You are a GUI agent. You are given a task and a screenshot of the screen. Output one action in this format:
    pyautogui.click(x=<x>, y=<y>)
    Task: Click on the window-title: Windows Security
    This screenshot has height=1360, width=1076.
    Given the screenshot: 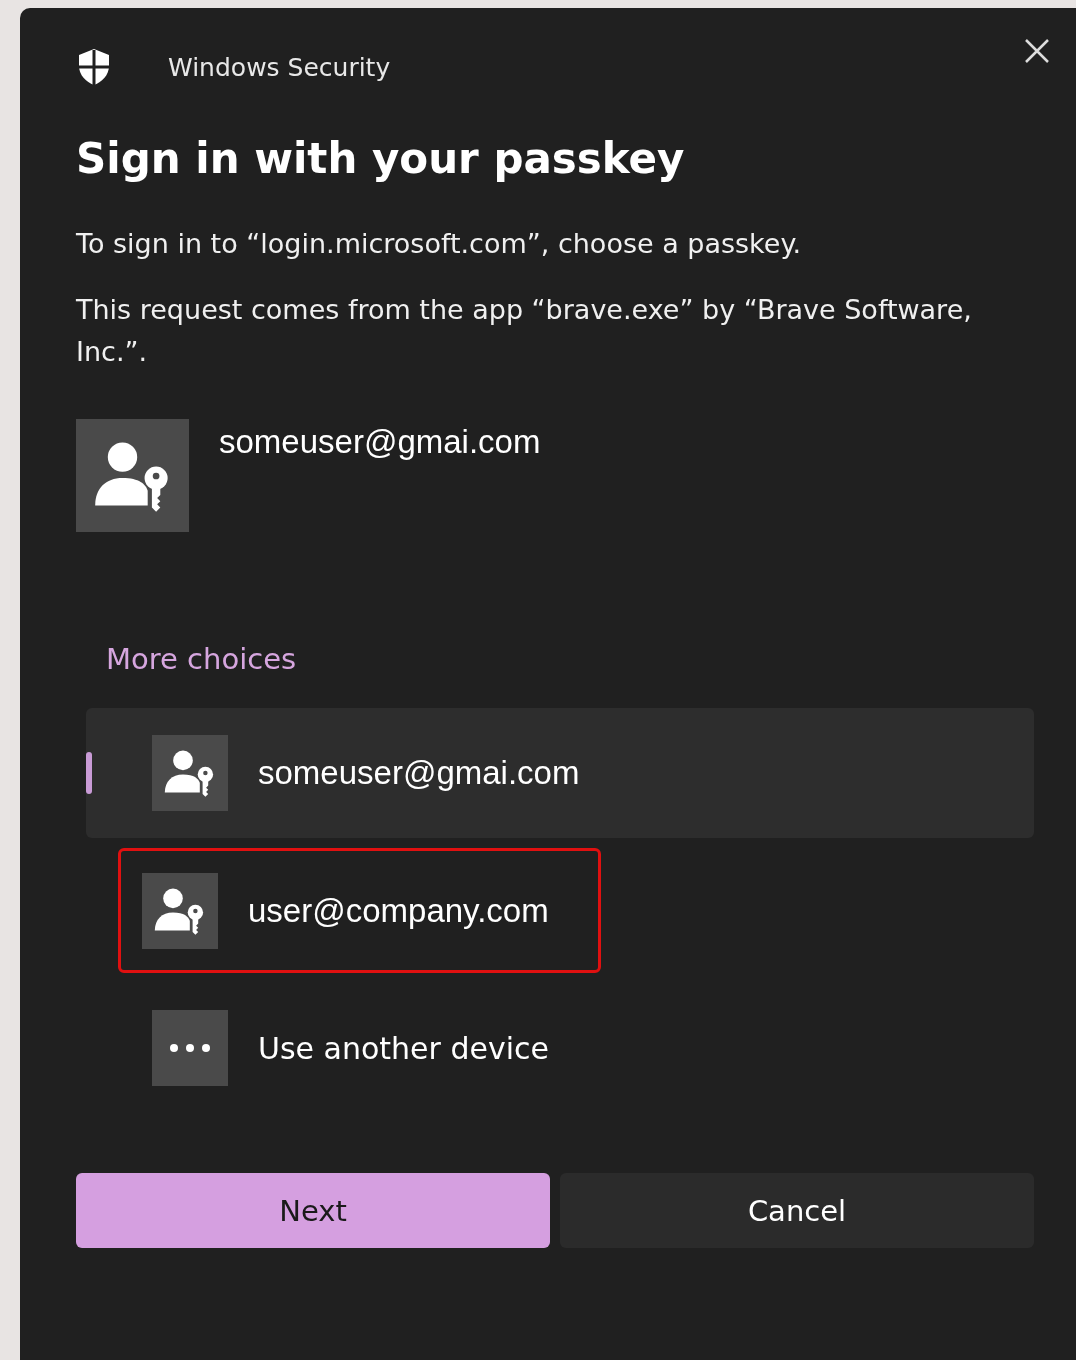 What is the action you would take?
    pyautogui.click(x=279, y=67)
    